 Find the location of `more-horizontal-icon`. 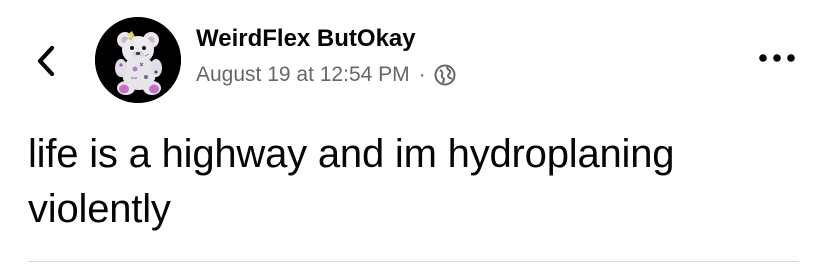

more-horizontal-icon is located at coordinates (777, 58).